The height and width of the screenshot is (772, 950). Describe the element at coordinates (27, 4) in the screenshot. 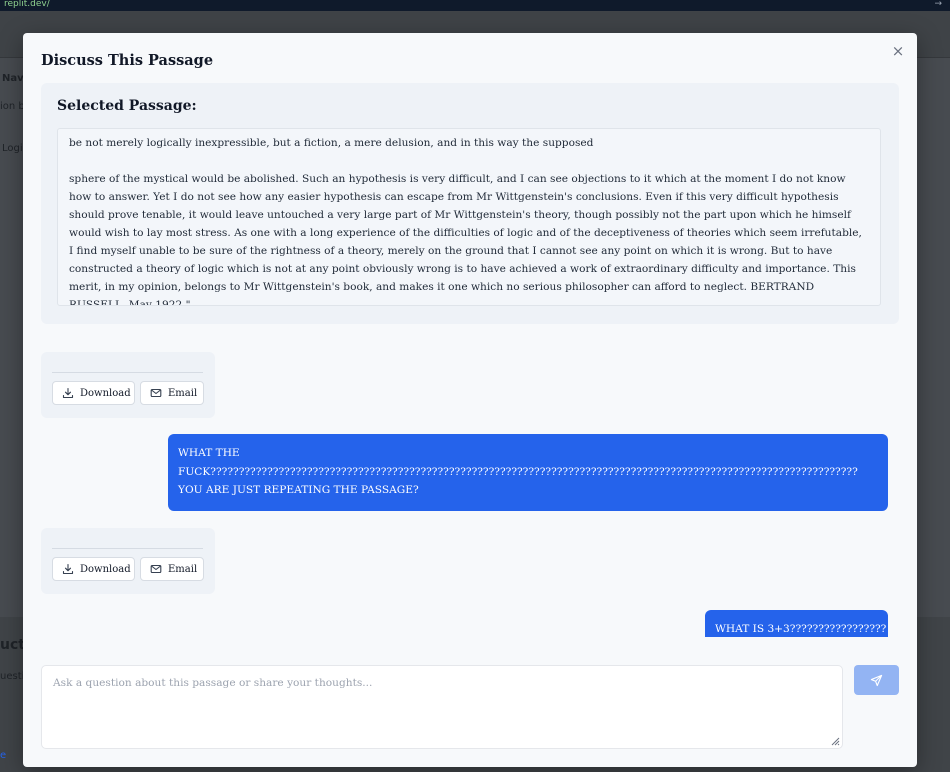

I see `url-text: replit.dev/` at that location.